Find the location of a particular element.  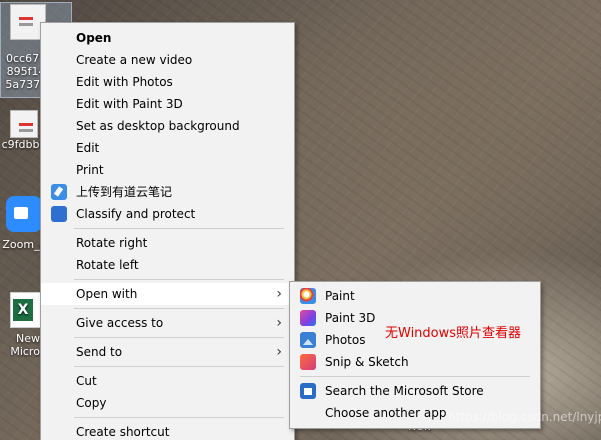

menu-item-upload-youdao: 上传到有道云笔记 is located at coordinates (167, 192).